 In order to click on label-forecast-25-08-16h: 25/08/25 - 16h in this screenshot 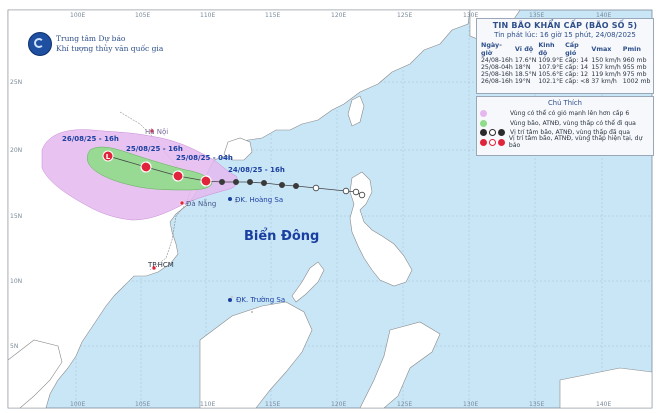, I will do `click(154, 149)`.